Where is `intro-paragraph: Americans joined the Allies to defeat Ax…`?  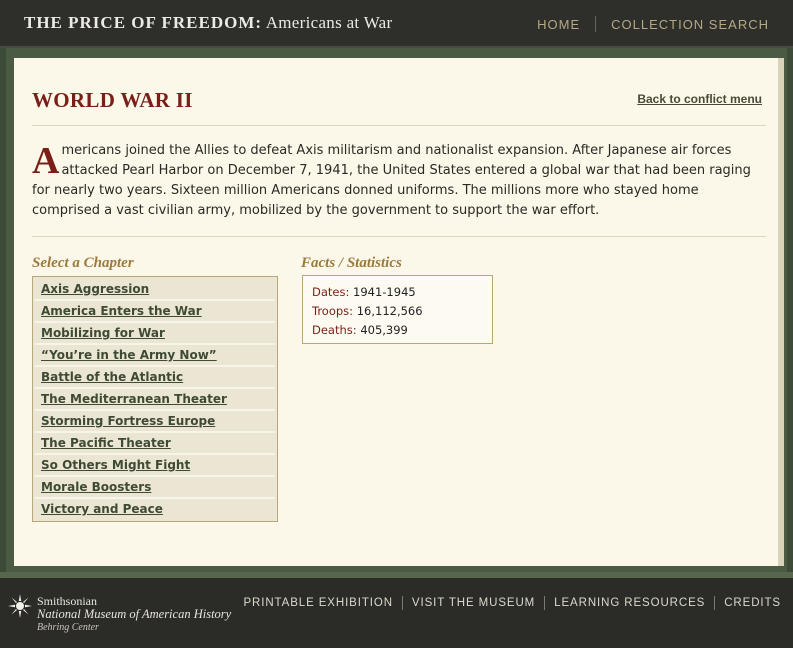 intro-paragraph: Americans joined the Allies to defeat Ax… is located at coordinates (396, 181).